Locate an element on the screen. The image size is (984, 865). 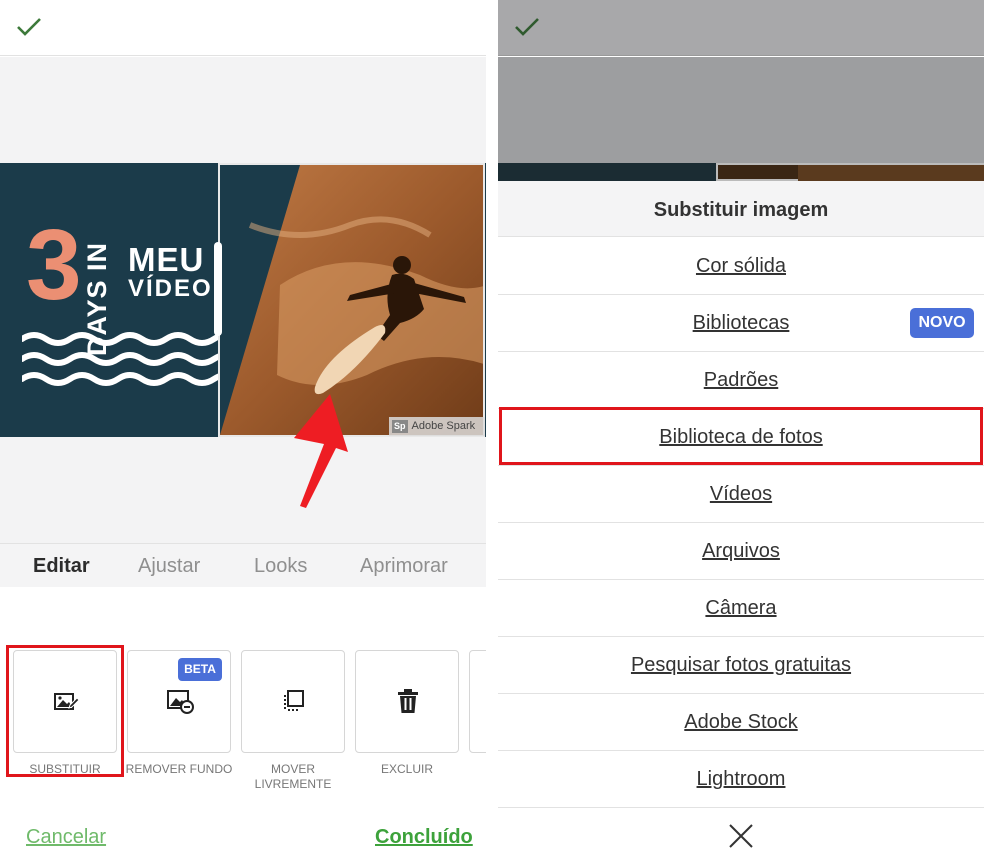
menu-item-videos: Vídeos is located at coordinates (741, 494).